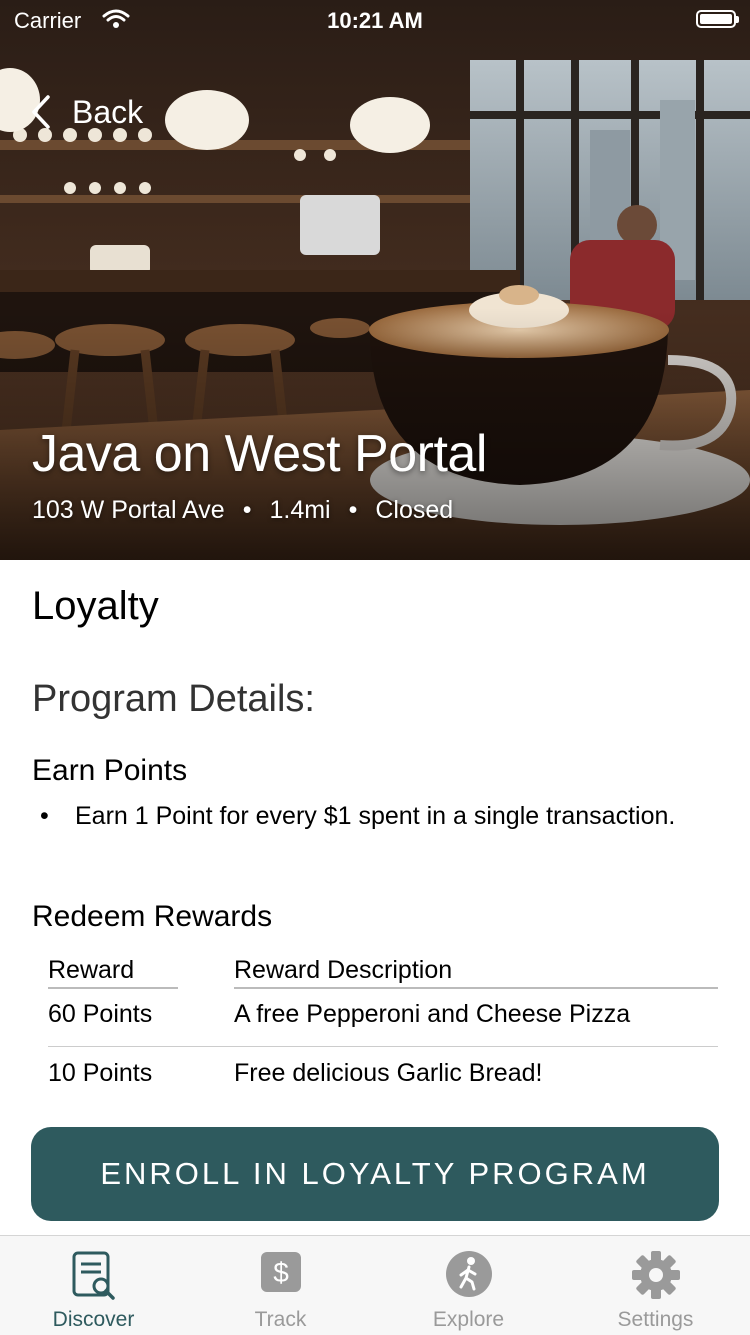  I want to click on tab-explore: Explore, so click(468, 1285).